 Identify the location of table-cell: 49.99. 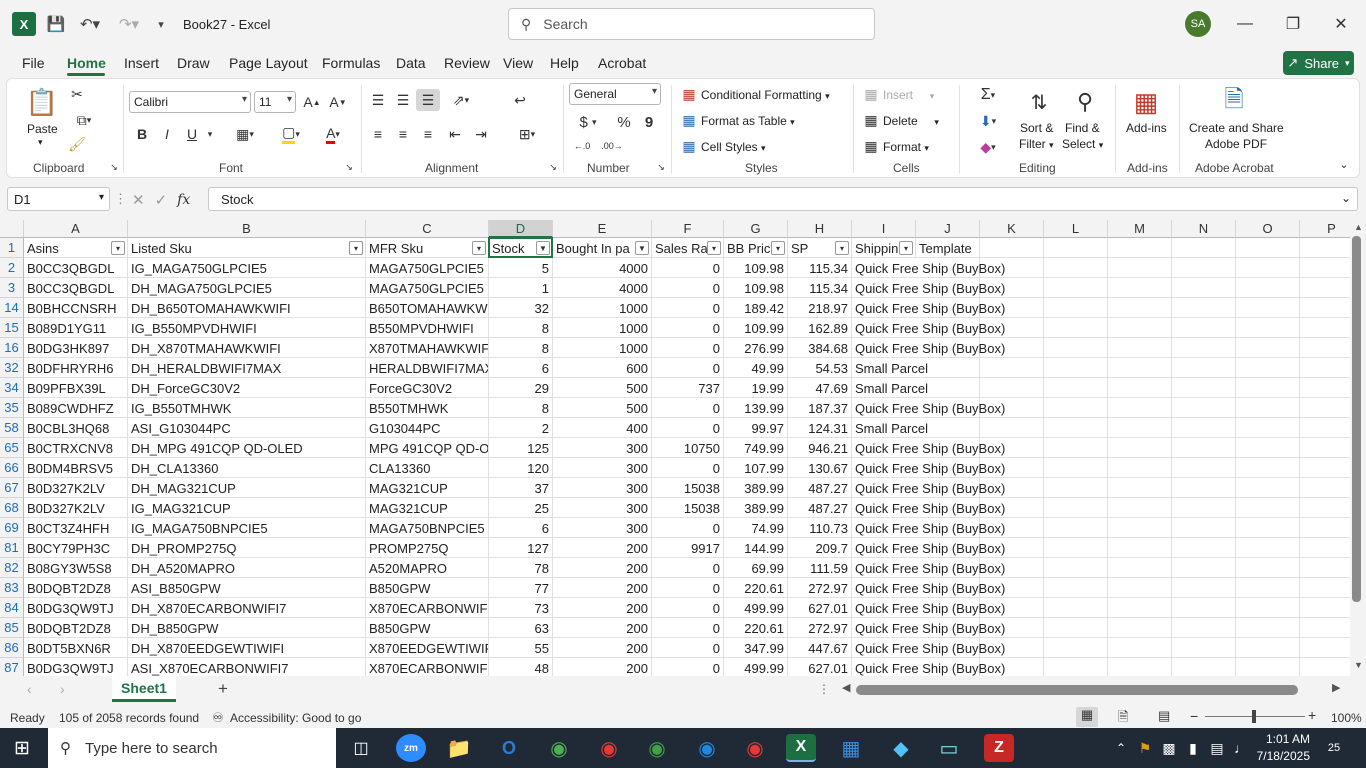
(756, 368).